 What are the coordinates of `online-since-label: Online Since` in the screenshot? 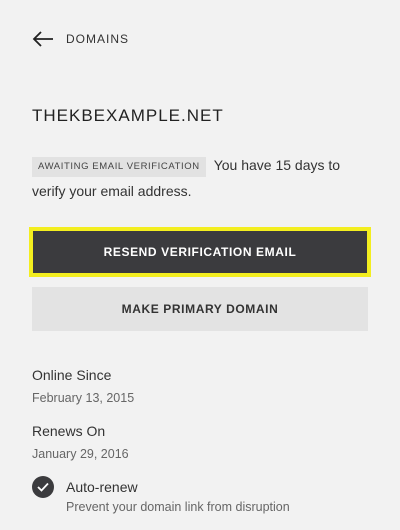 It's located at (72, 375).